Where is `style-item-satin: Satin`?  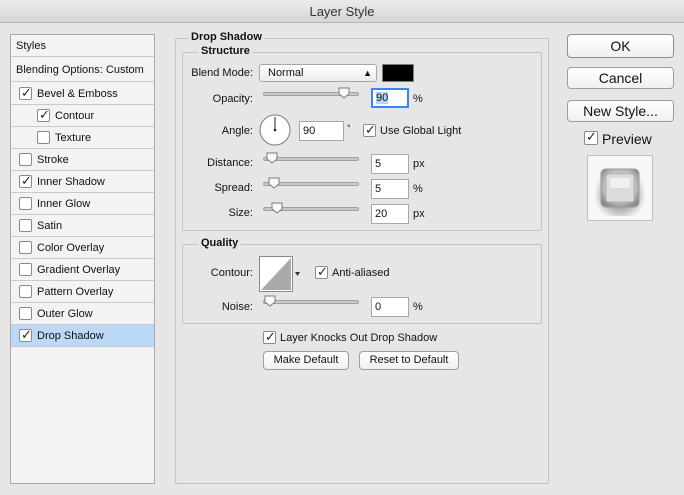 style-item-satin: Satin is located at coordinates (82, 226).